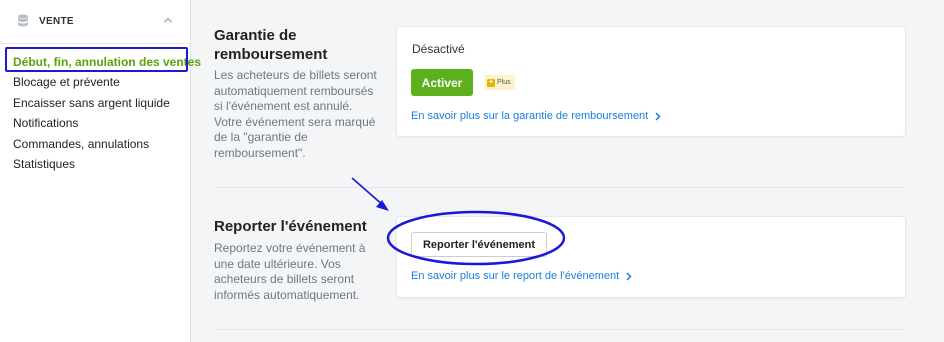 Image resolution: width=944 pixels, height=342 pixels. Describe the element at coordinates (382, 205) in the screenshot. I see `annotation-arrow-head` at that location.